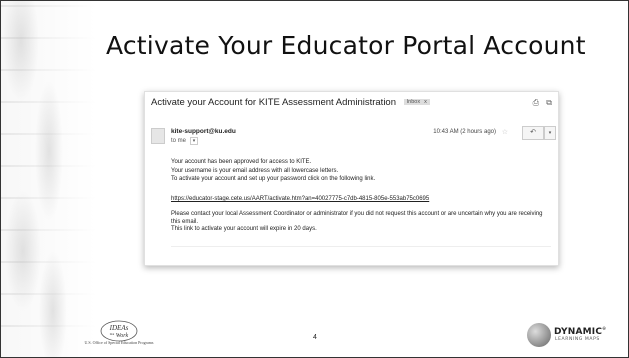 Image resolution: width=629 pixels, height=358 pixels. I want to click on inbox-label: Inbox x, so click(416, 102).